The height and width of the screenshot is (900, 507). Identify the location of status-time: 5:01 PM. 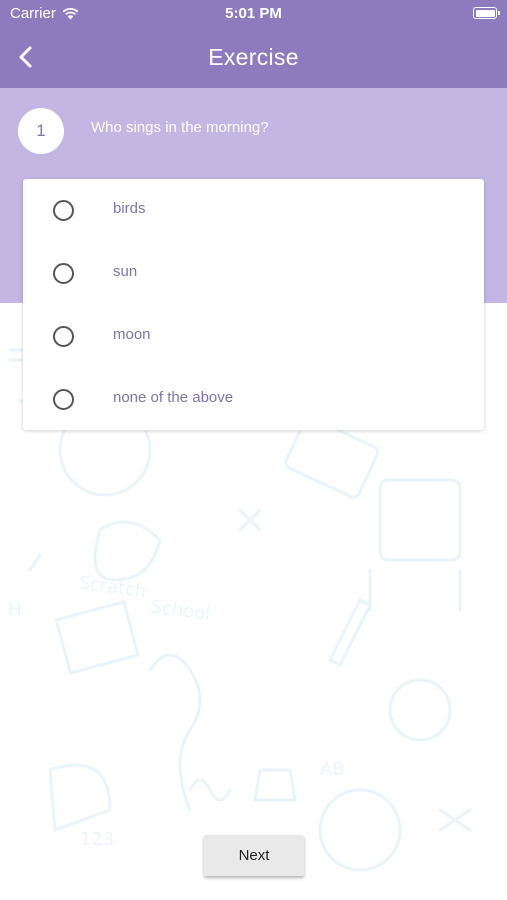
(253, 13).